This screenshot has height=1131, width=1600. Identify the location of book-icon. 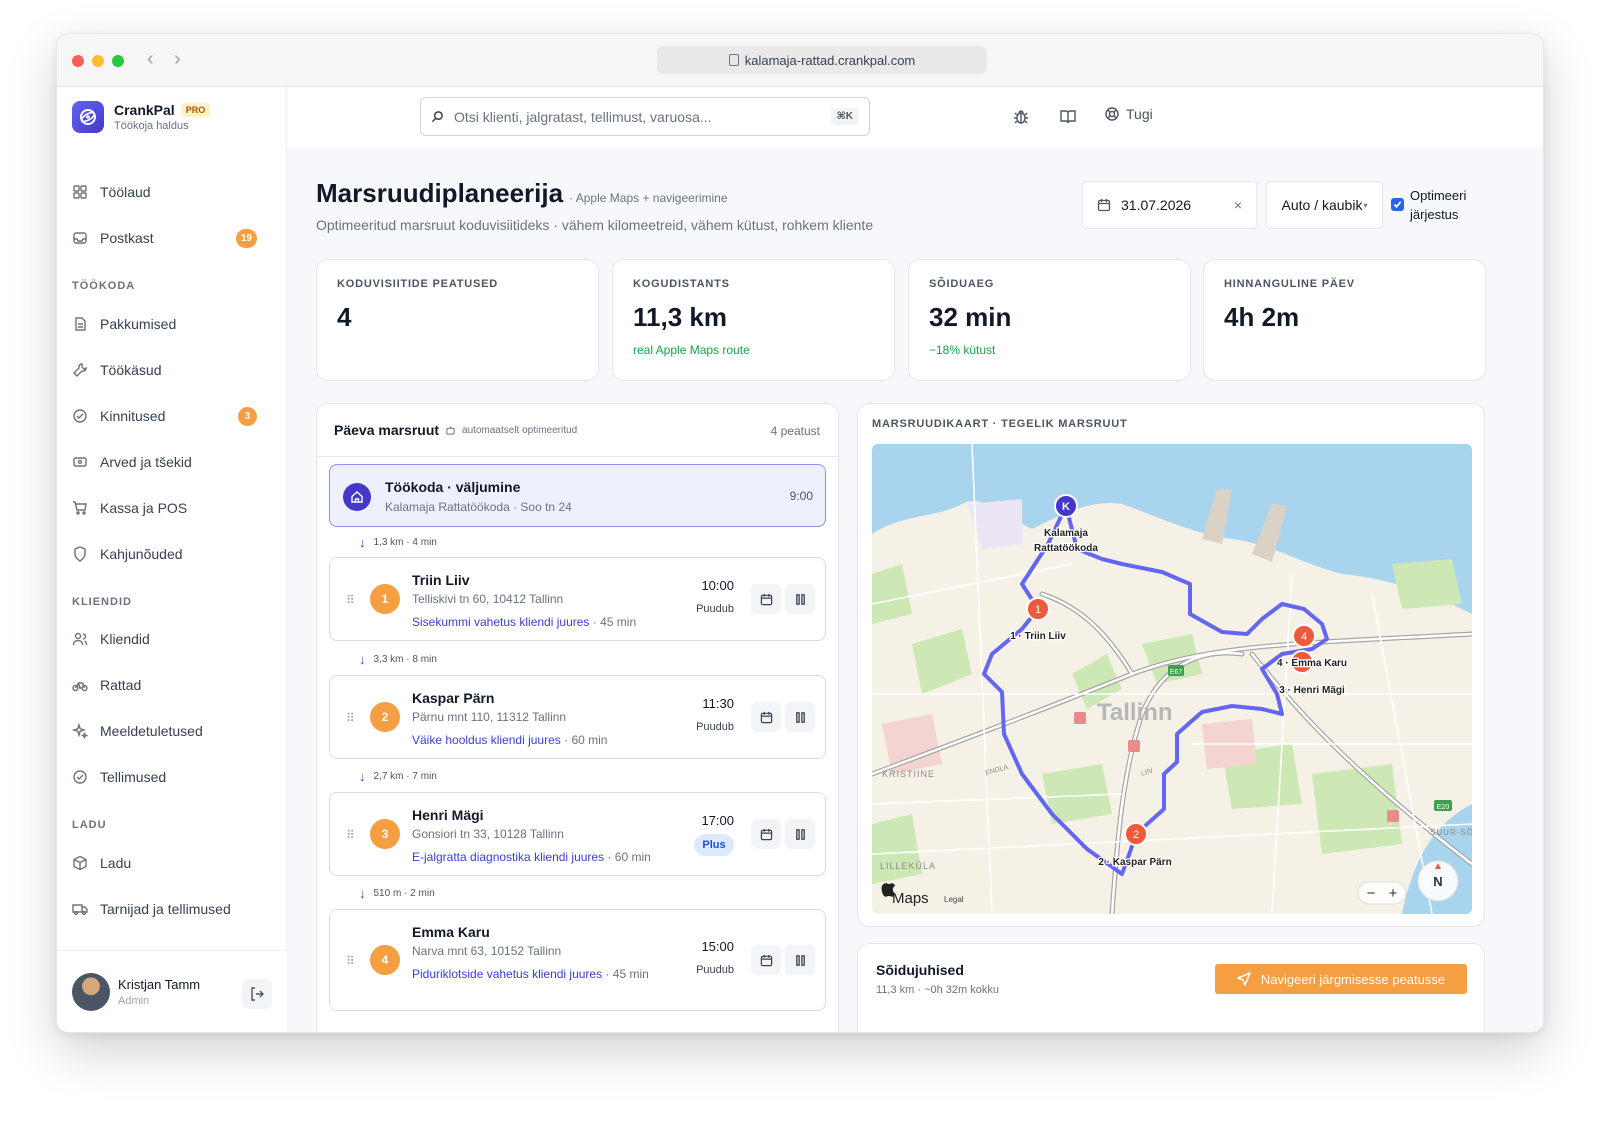
(1068, 117).